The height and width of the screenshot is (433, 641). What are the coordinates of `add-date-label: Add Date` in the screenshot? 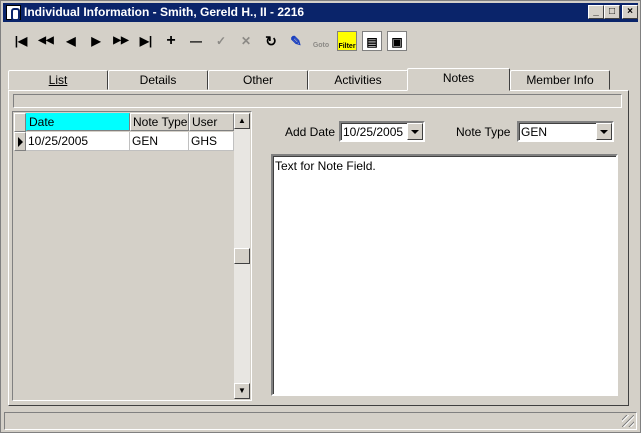 It's located at (310, 132).